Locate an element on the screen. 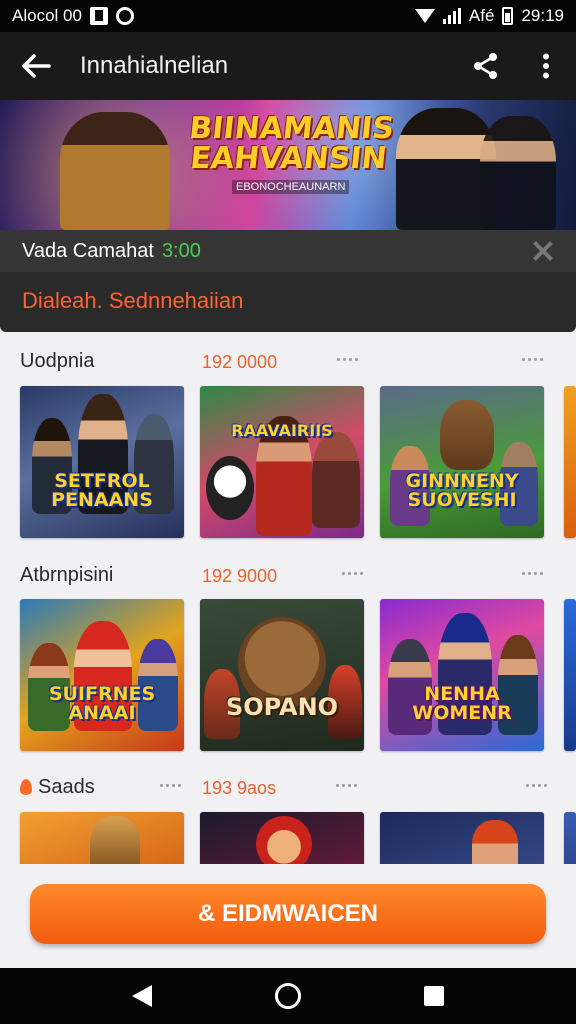  app-bar-actions is located at coordinates (516, 66).